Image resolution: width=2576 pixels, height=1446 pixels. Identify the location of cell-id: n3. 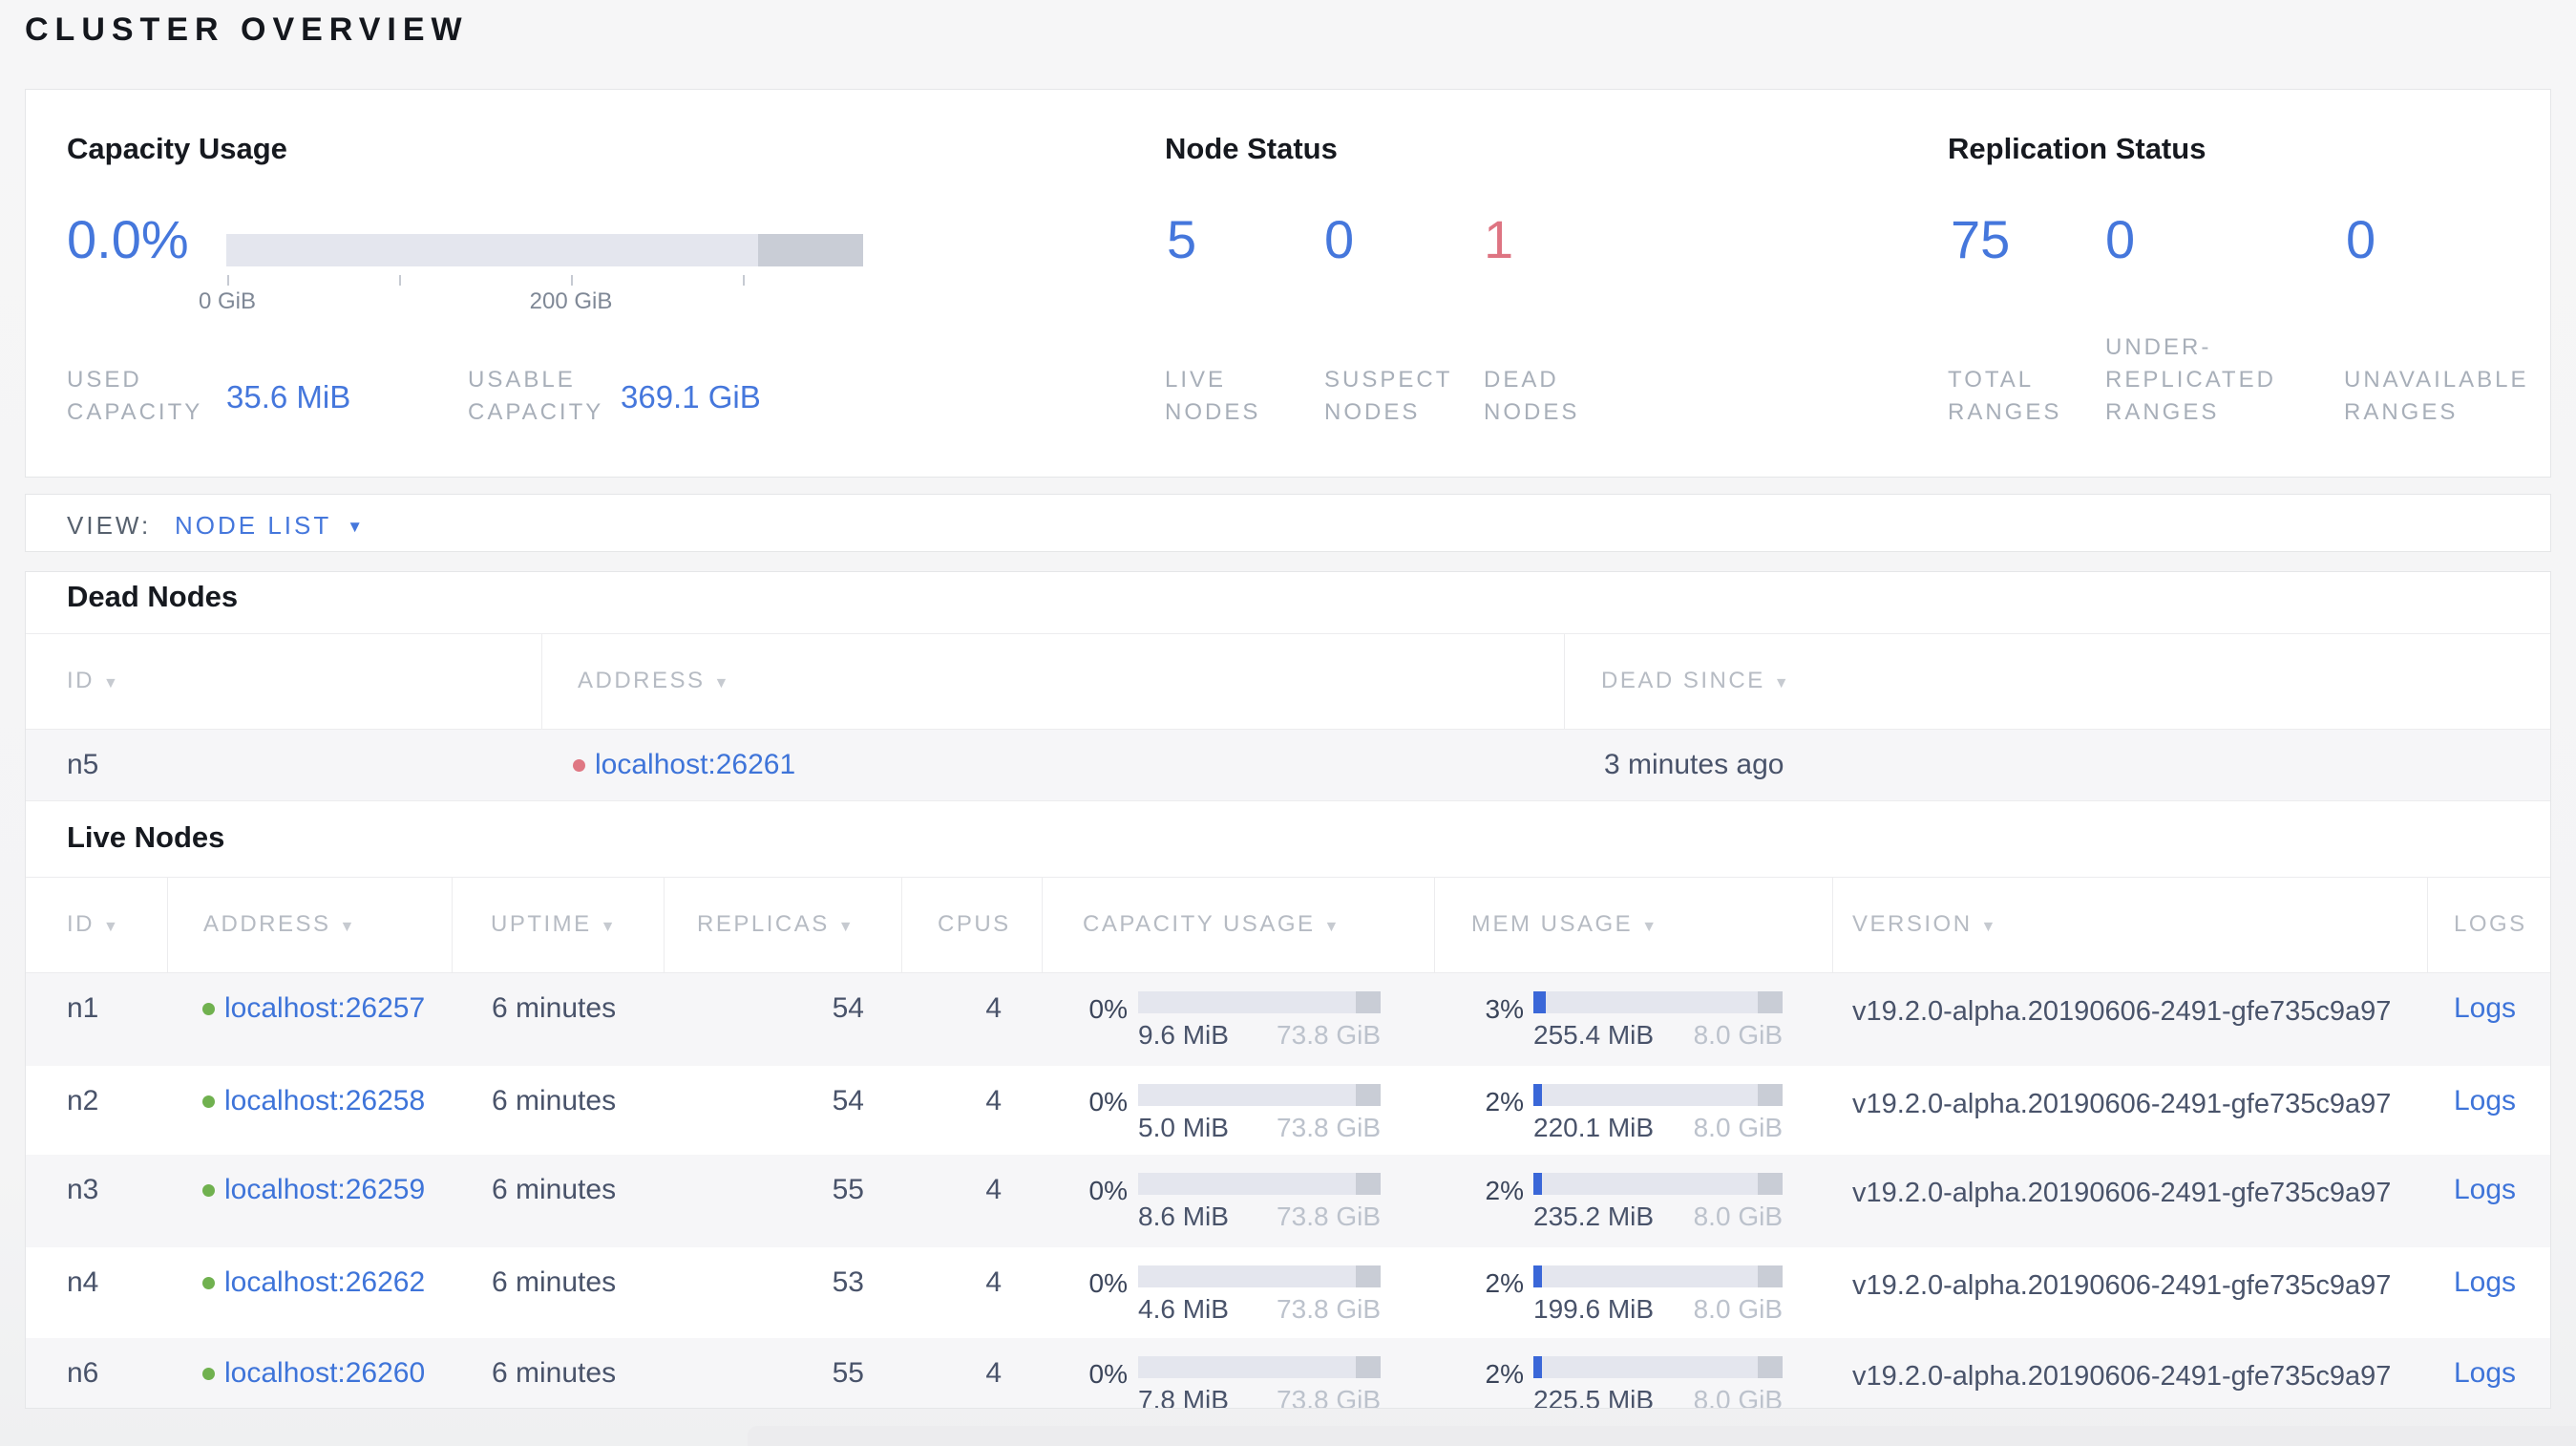
(83, 1189).